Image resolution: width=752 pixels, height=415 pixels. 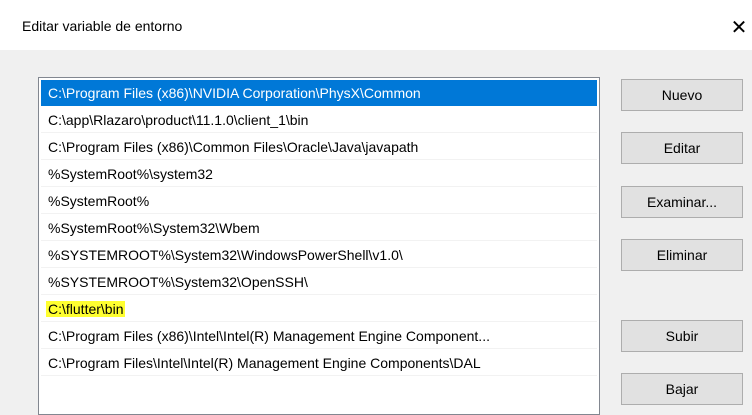 What do you see at coordinates (682, 336) in the screenshot?
I see `move-up-button: Subir` at bounding box center [682, 336].